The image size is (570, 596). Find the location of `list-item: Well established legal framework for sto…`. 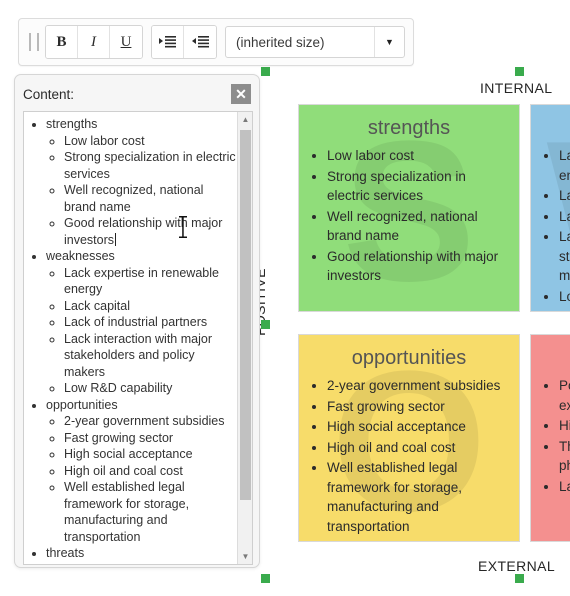

list-item: Well established legal framework for sto… is located at coordinates (418, 497).